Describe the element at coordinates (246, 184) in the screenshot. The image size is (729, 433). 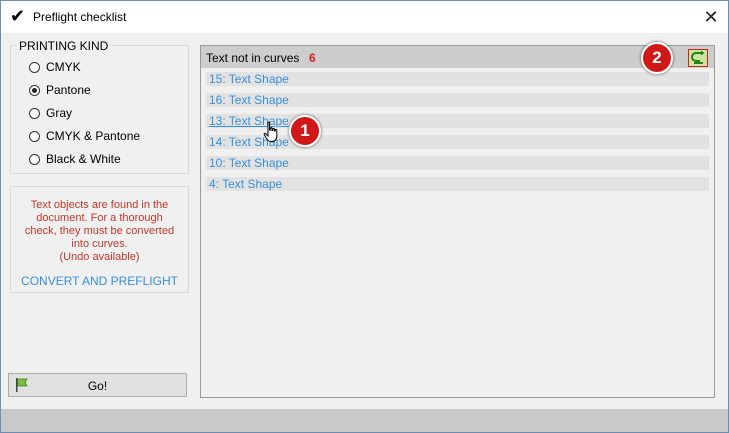
I see `result-item-label: 4: Text Shape` at that location.